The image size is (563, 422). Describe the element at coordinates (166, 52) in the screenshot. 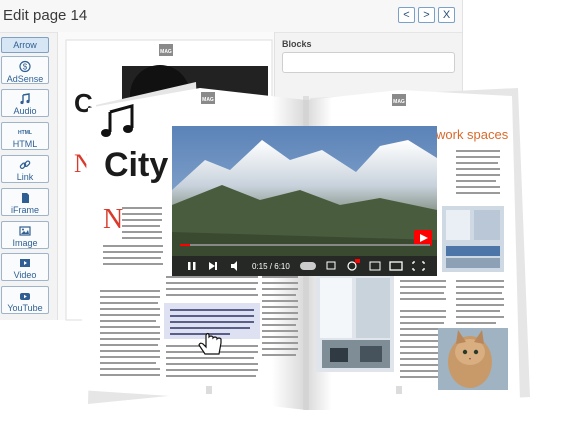

I see `preview-tag: MAG` at that location.